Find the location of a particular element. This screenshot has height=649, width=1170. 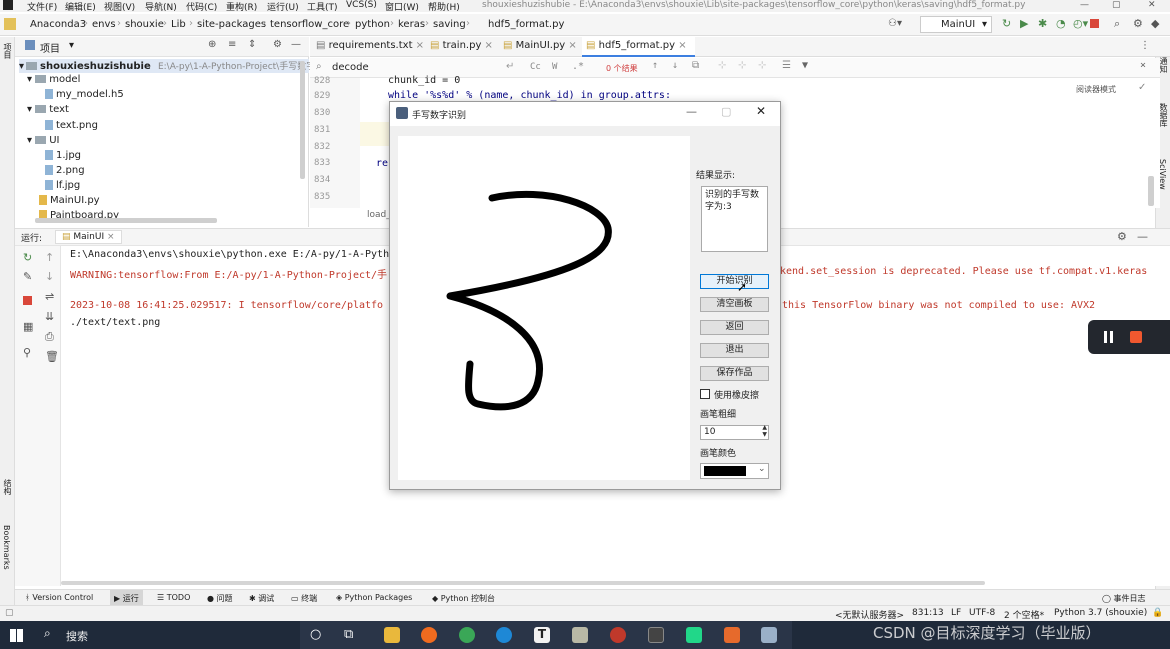

gear-icon: ⚙ is located at coordinates (1122, 236).